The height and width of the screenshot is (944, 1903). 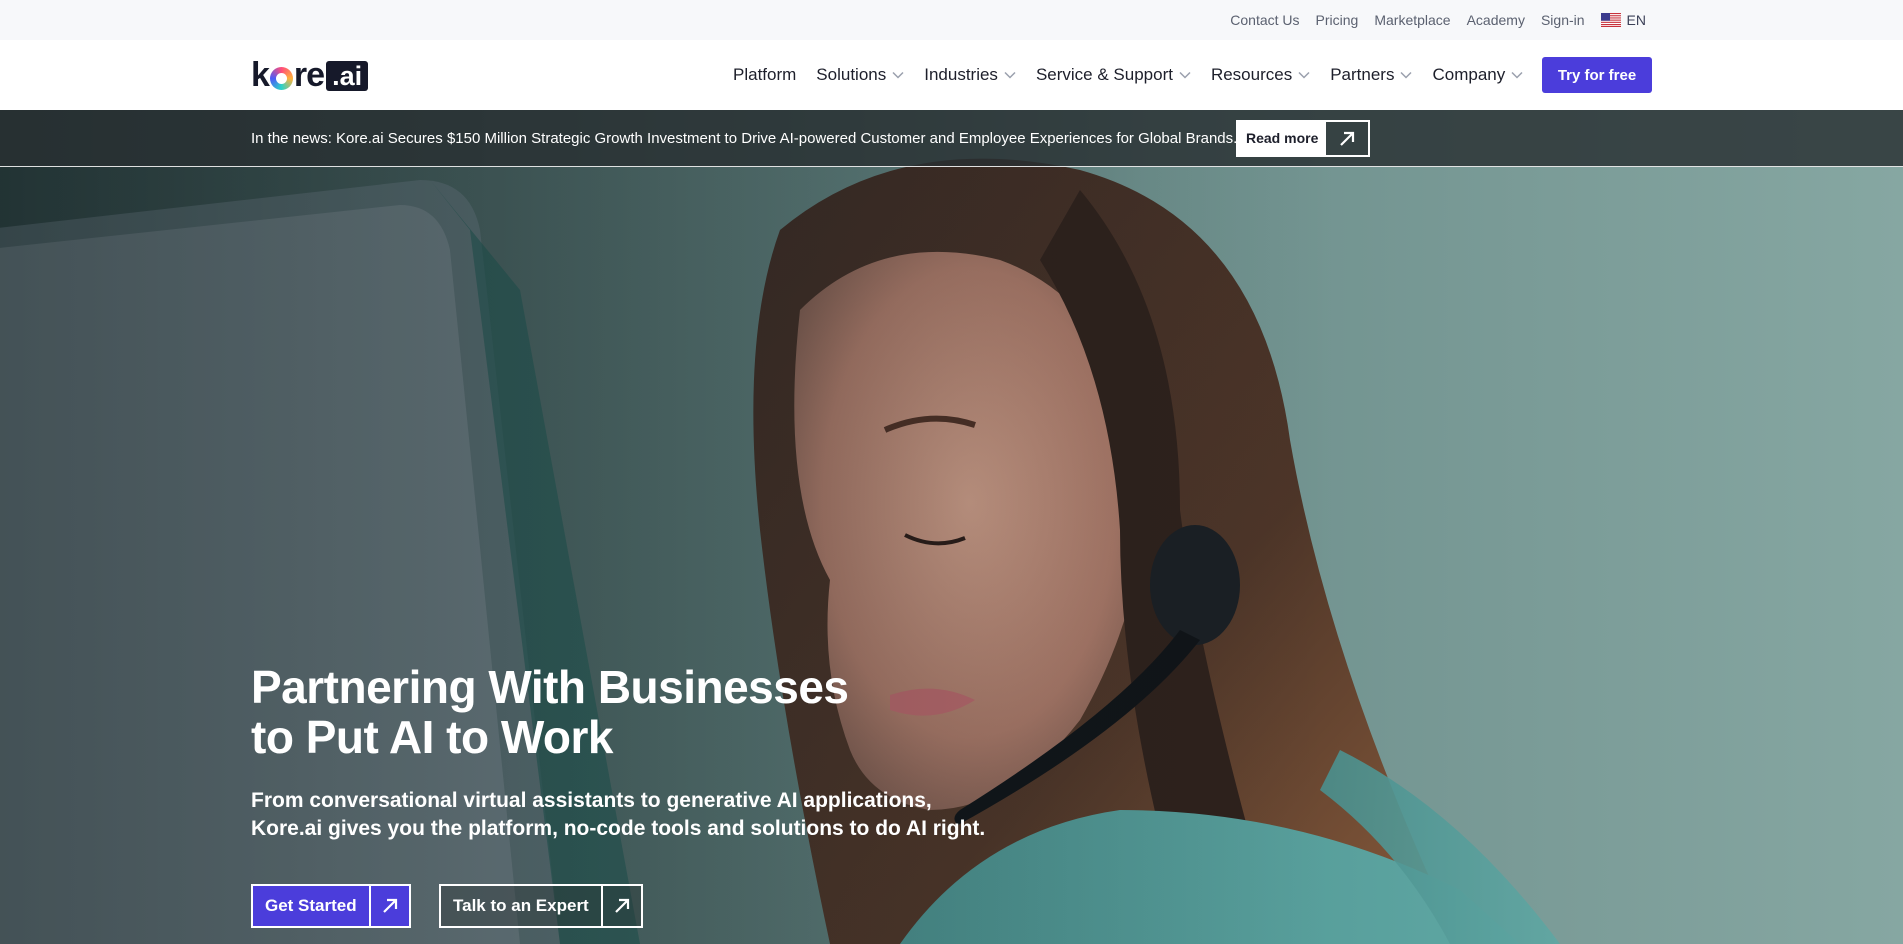 What do you see at coordinates (851, 74) in the screenshot?
I see `nav-label: Solutions` at bounding box center [851, 74].